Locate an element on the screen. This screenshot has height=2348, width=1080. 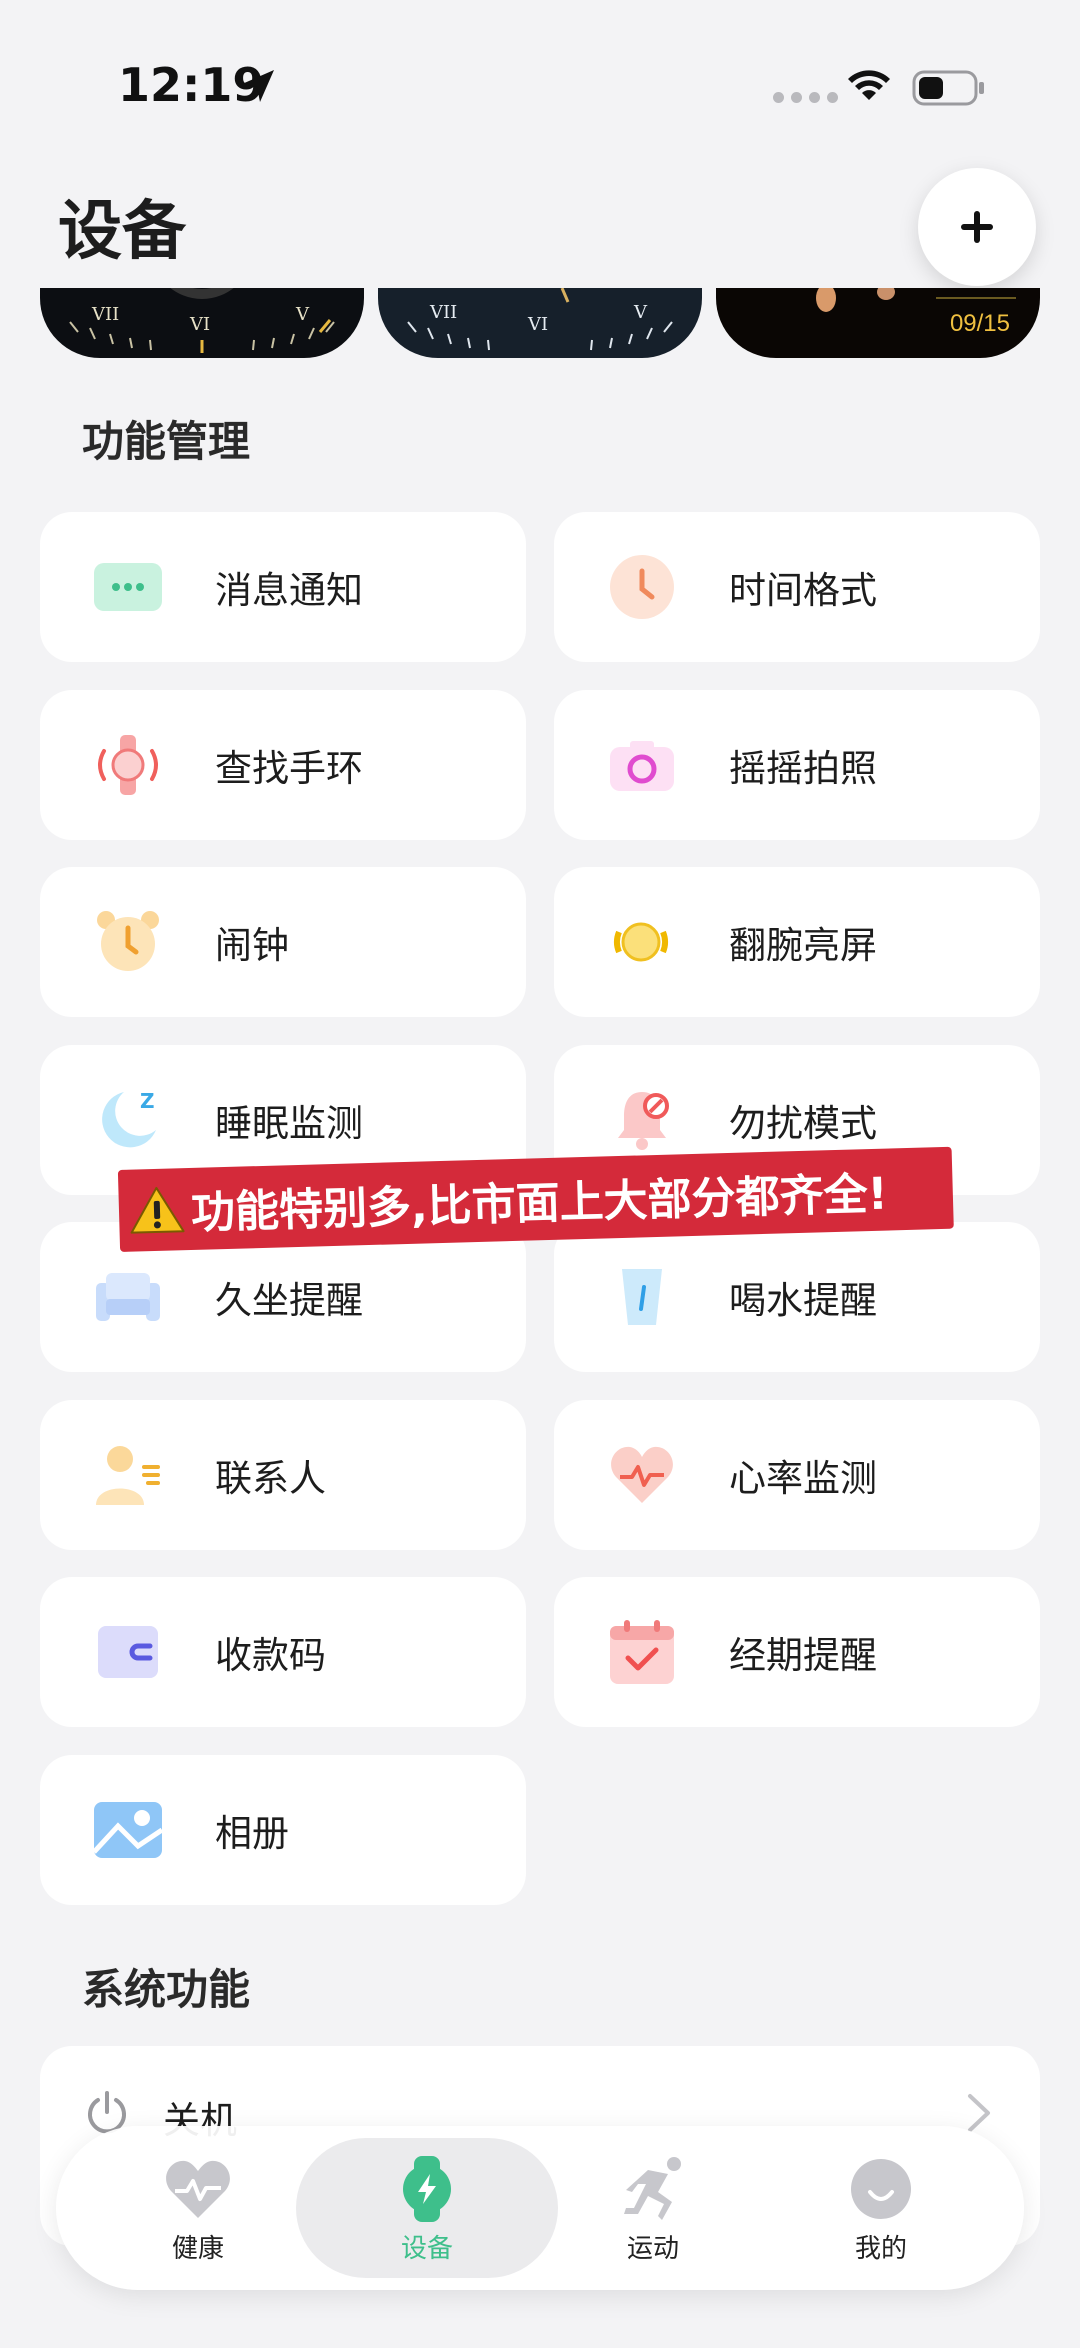
find-band-icon is located at coordinates (128, 765).